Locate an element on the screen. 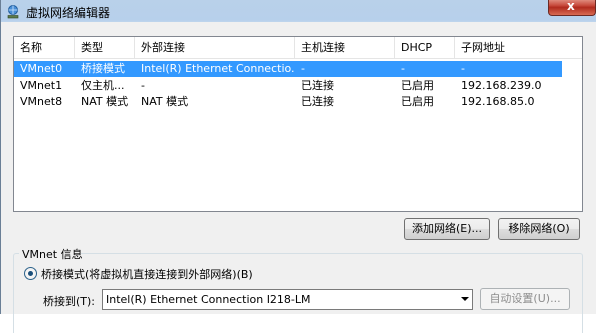 This screenshot has width=596, height=333. cell-dhcp: - is located at coordinates (403, 68).